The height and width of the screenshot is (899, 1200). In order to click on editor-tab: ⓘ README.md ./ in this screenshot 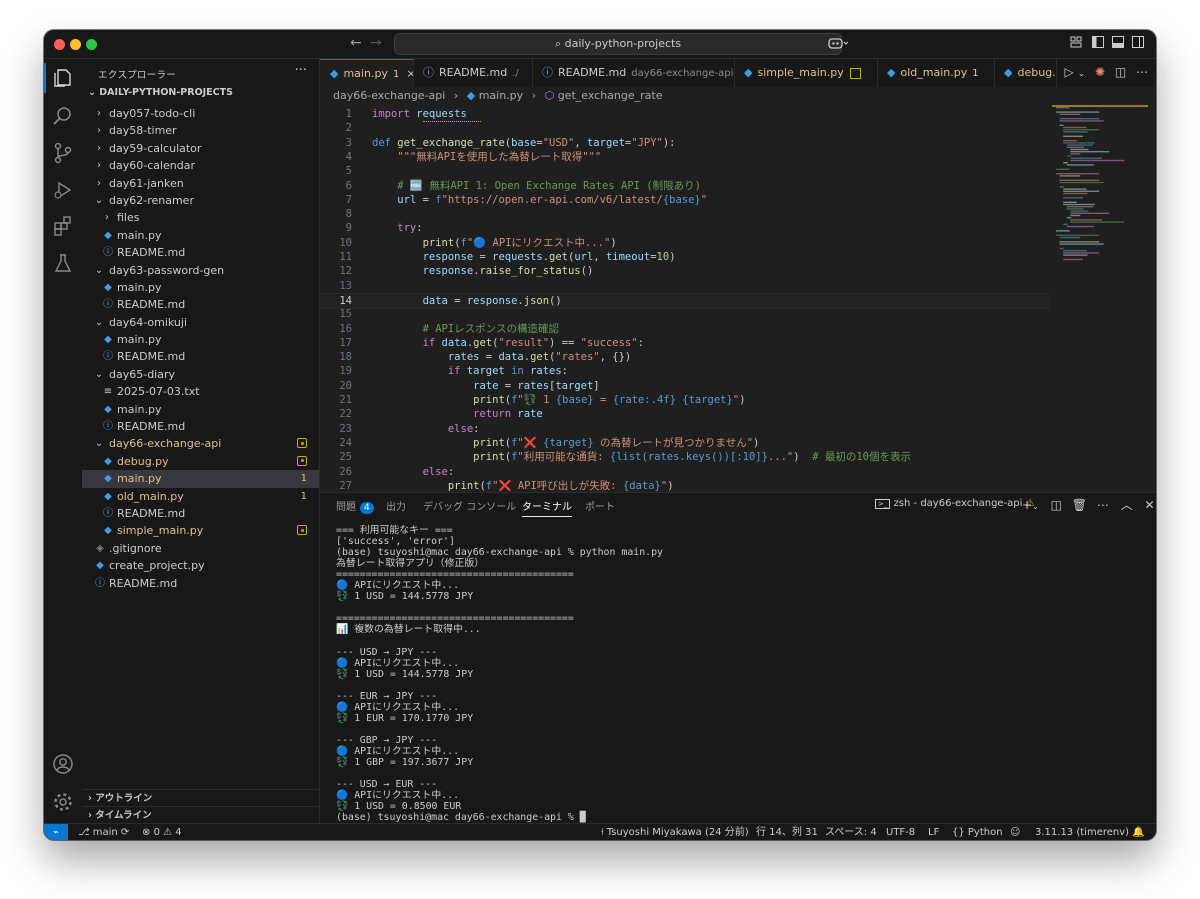, I will do `click(473, 73)`.